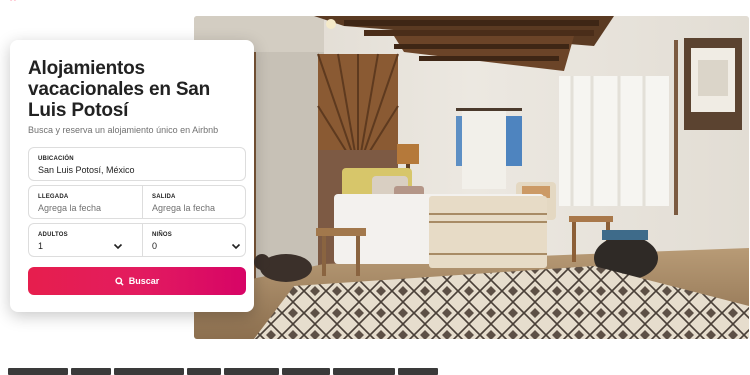  I want to click on guests-field: ADULTOS 1 NIÑOS 0, so click(137, 240).